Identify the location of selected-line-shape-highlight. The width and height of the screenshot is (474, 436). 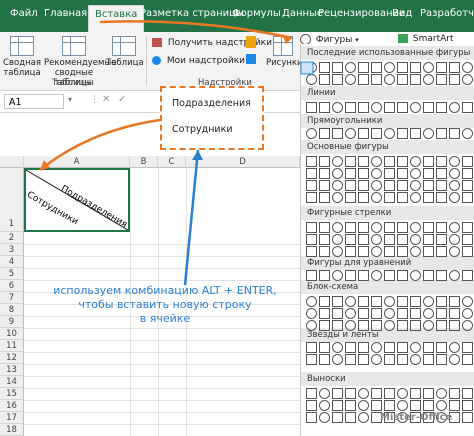
(307, 68).